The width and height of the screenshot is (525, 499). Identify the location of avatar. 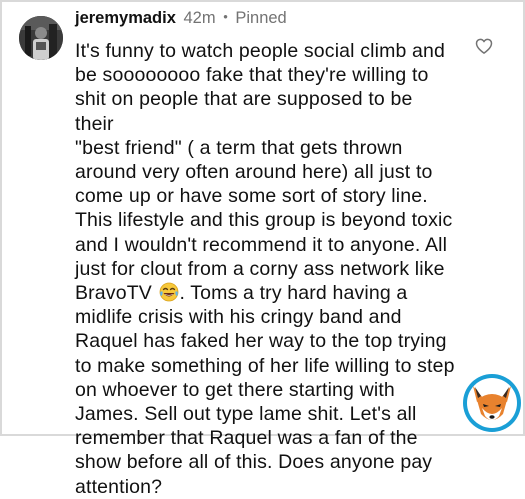
(41, 38).